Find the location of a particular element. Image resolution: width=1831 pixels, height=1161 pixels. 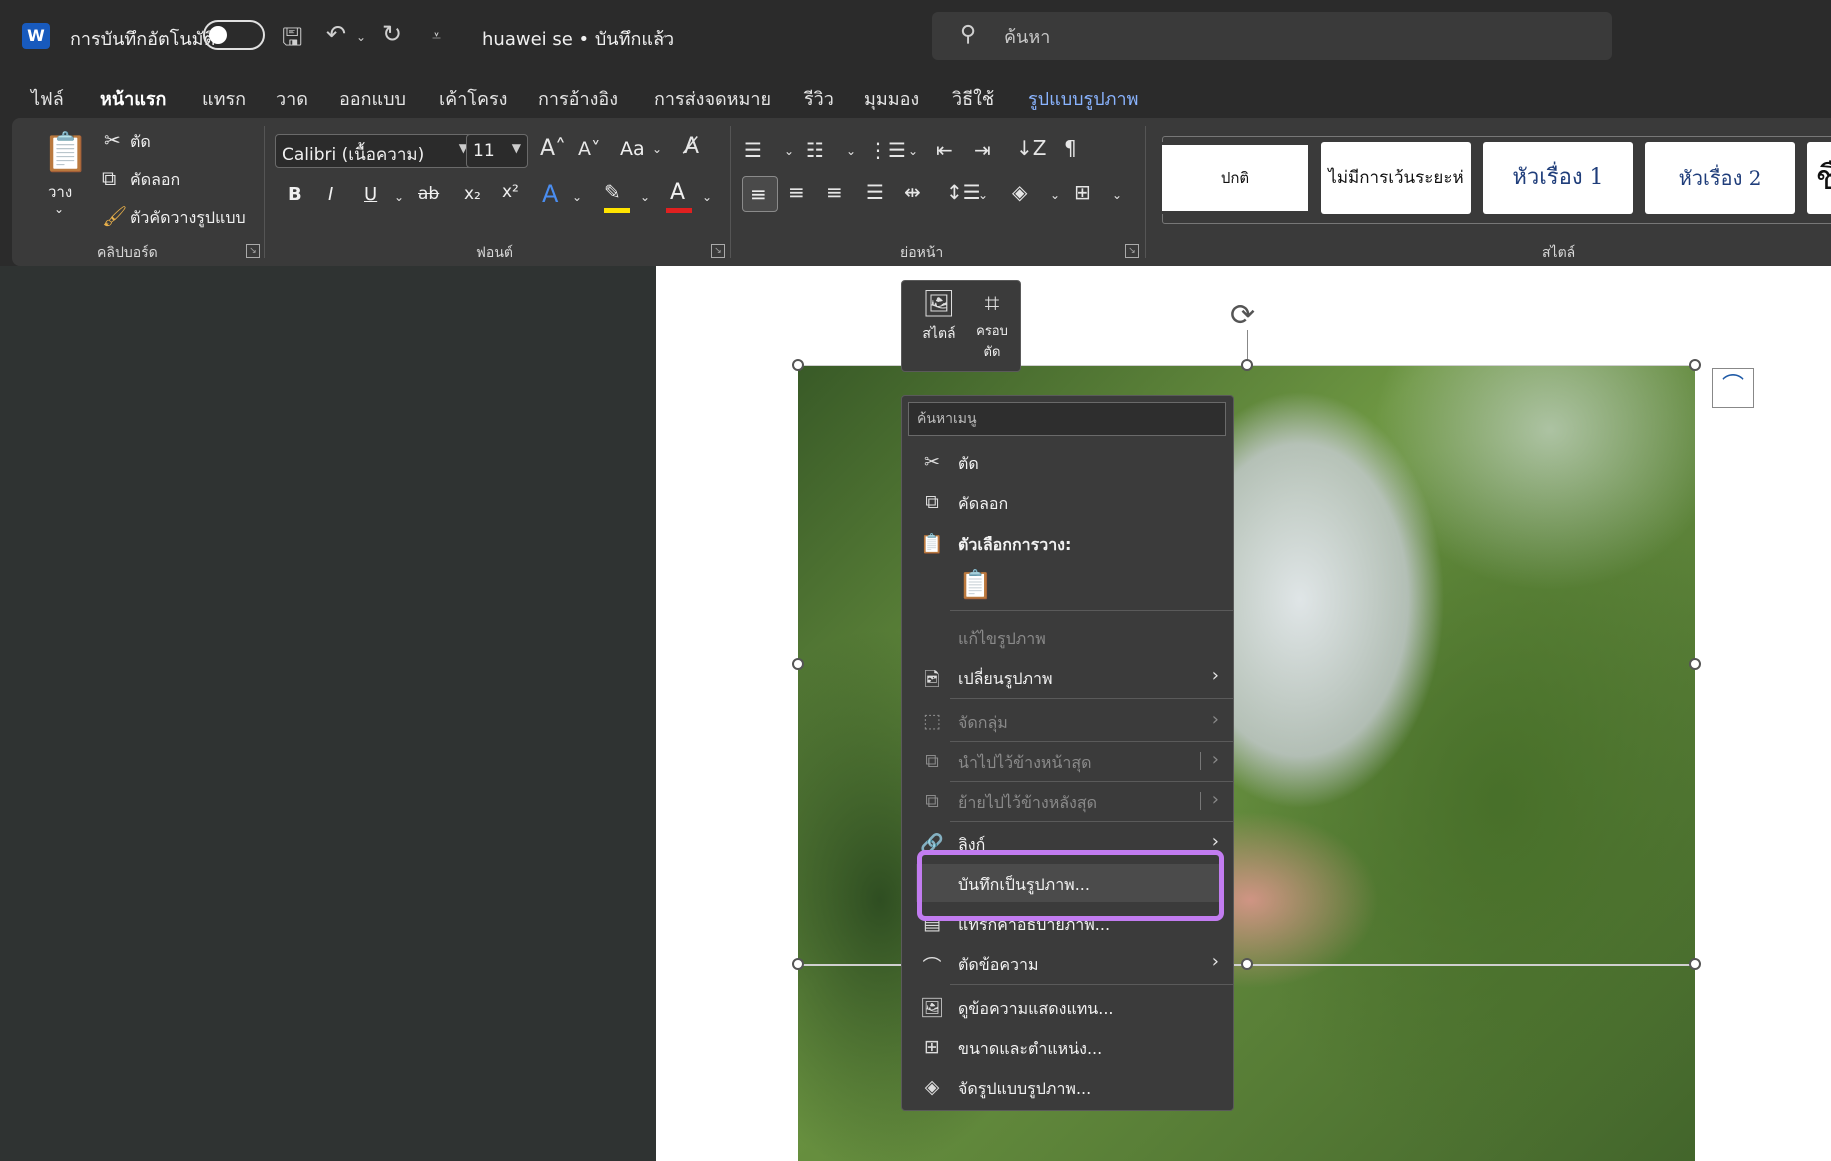

tab-mailings: การส่งจดหมาย is located at coordinates (712, 98).